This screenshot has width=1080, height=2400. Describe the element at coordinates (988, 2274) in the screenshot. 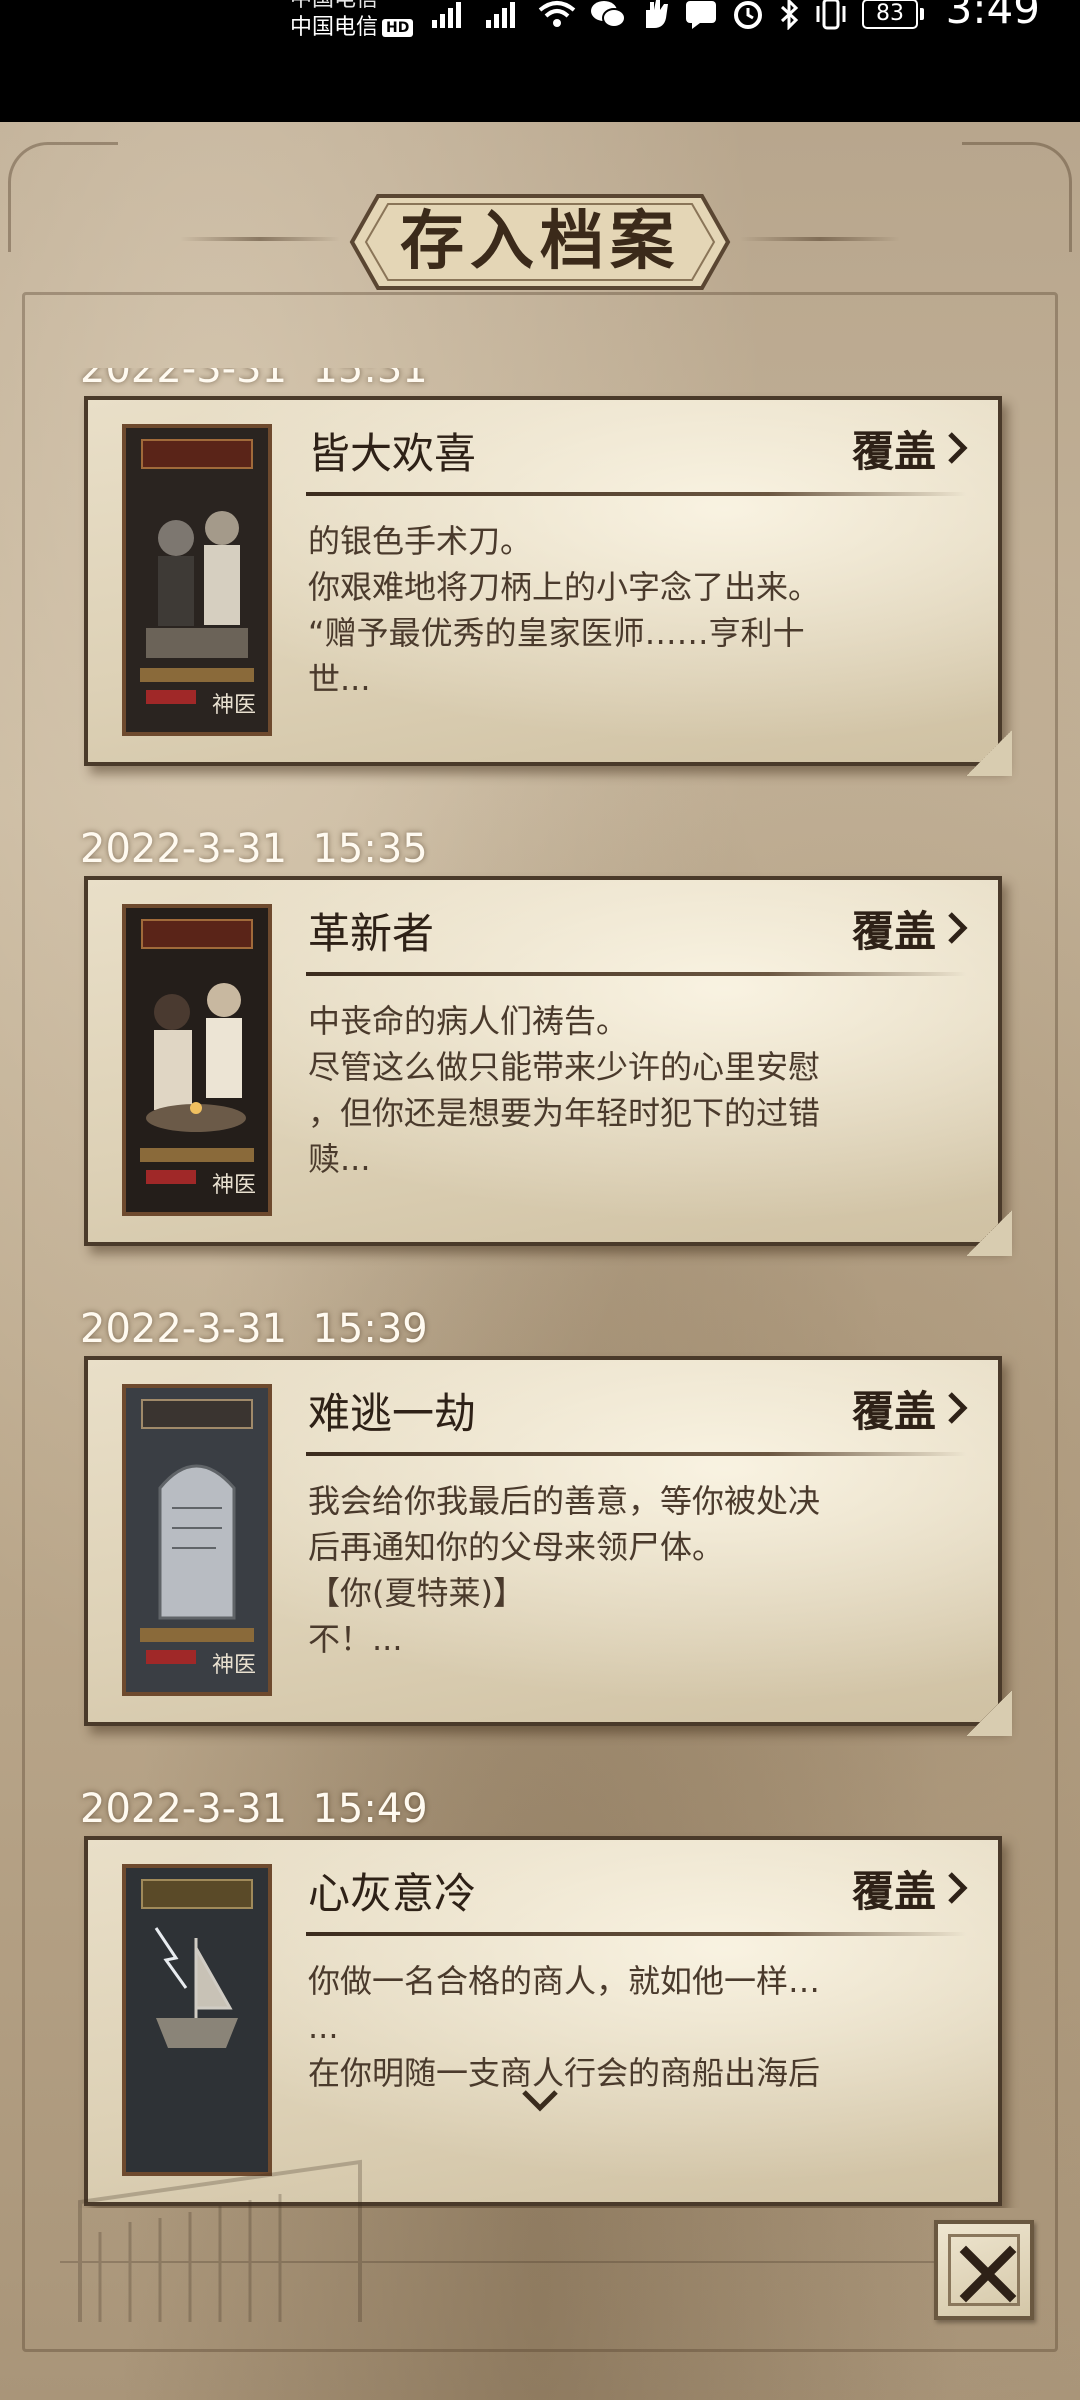

I see `close-icon` at that location.